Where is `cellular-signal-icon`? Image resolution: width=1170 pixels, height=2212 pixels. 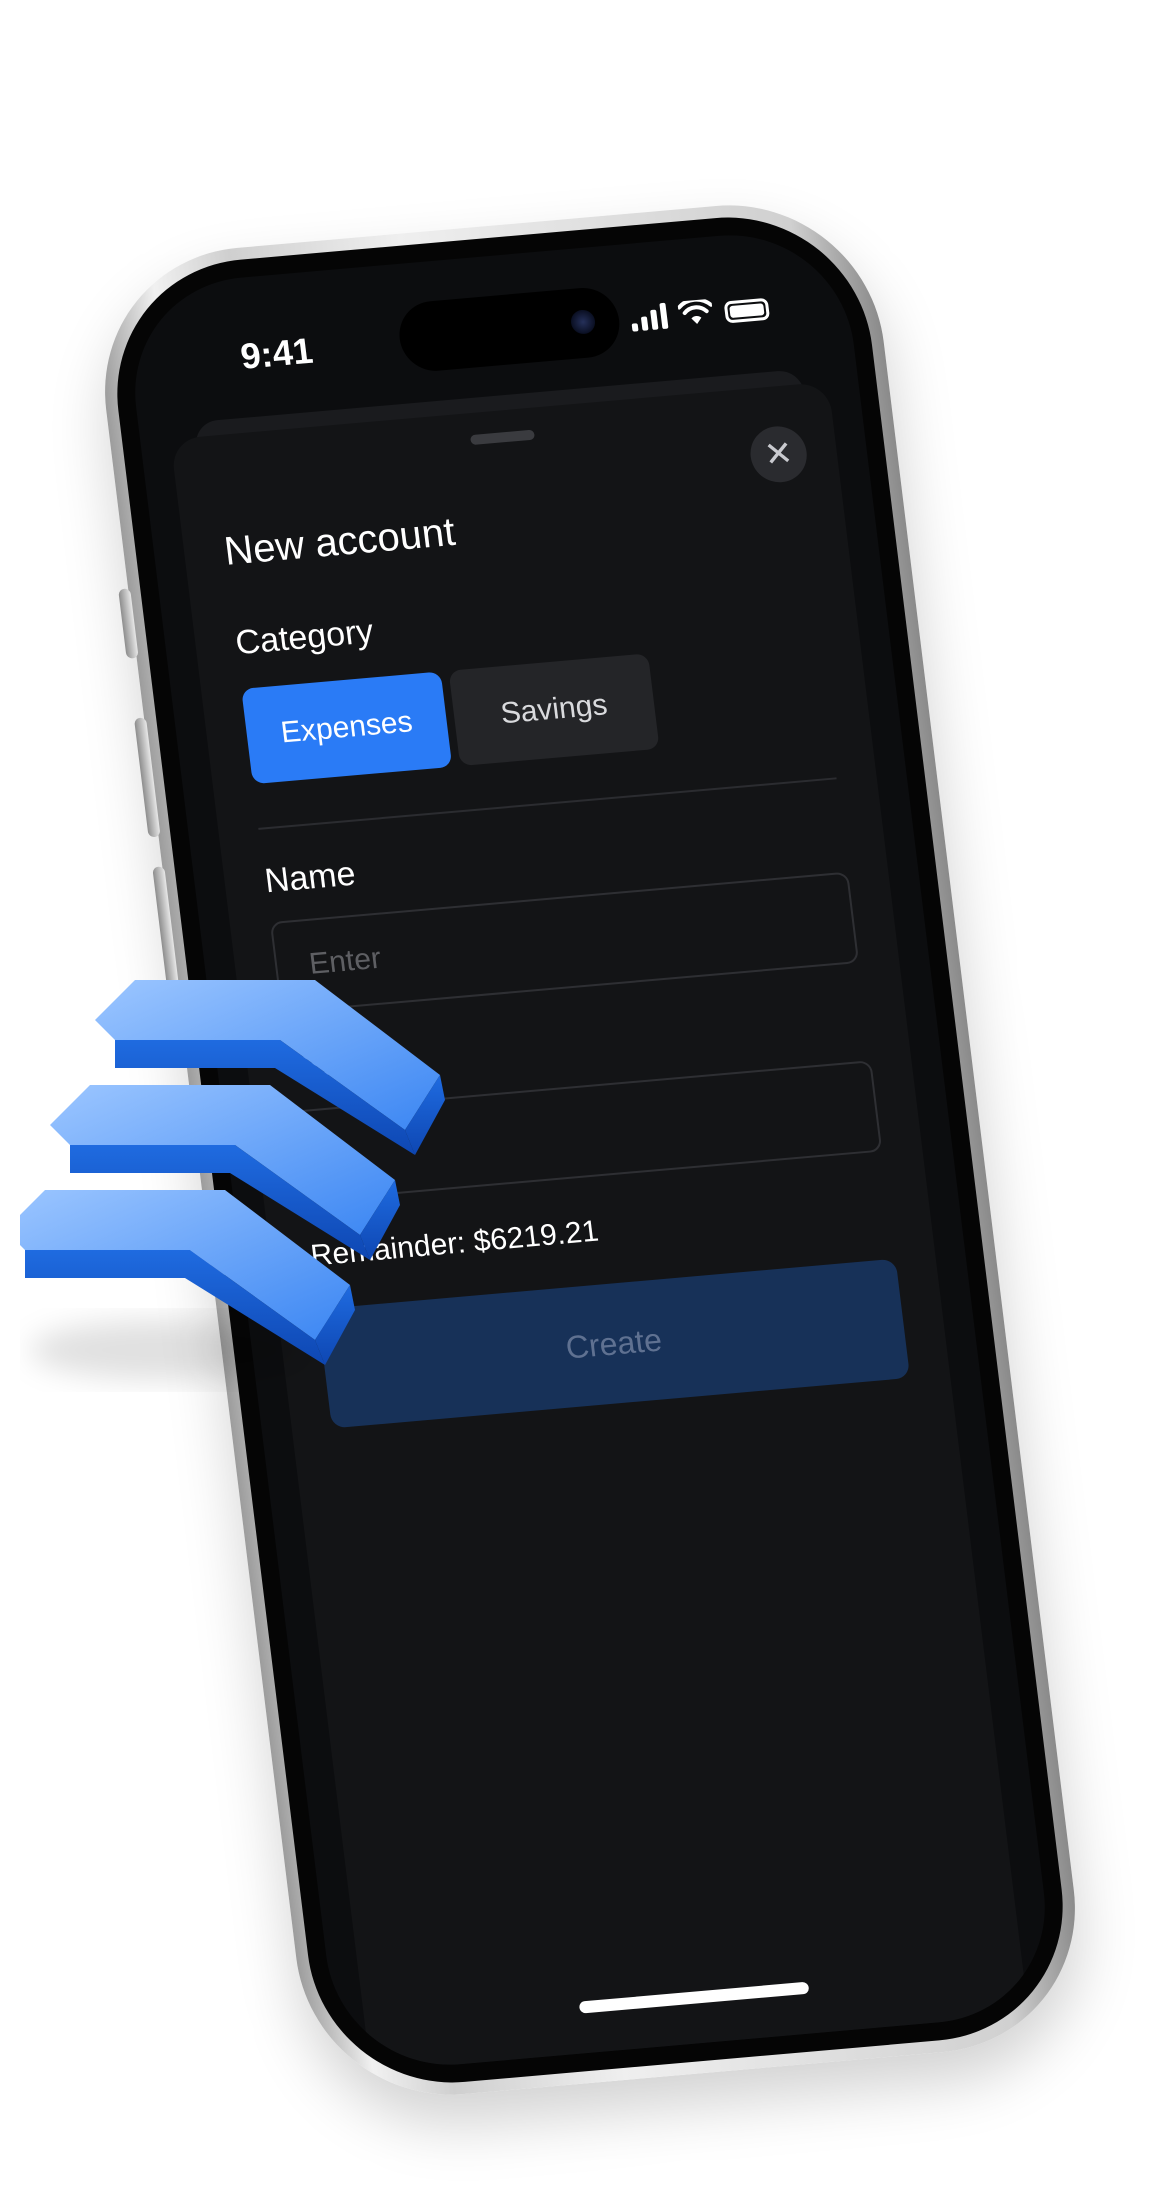 cellular-signal-icon is located at coordinates (649, 316).